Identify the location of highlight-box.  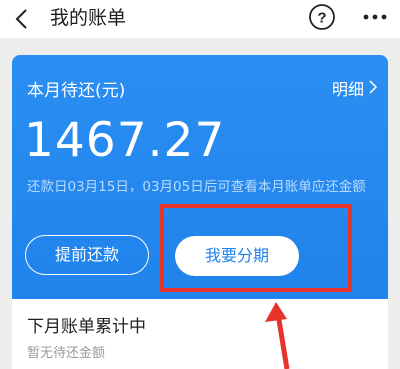
(256, 248).